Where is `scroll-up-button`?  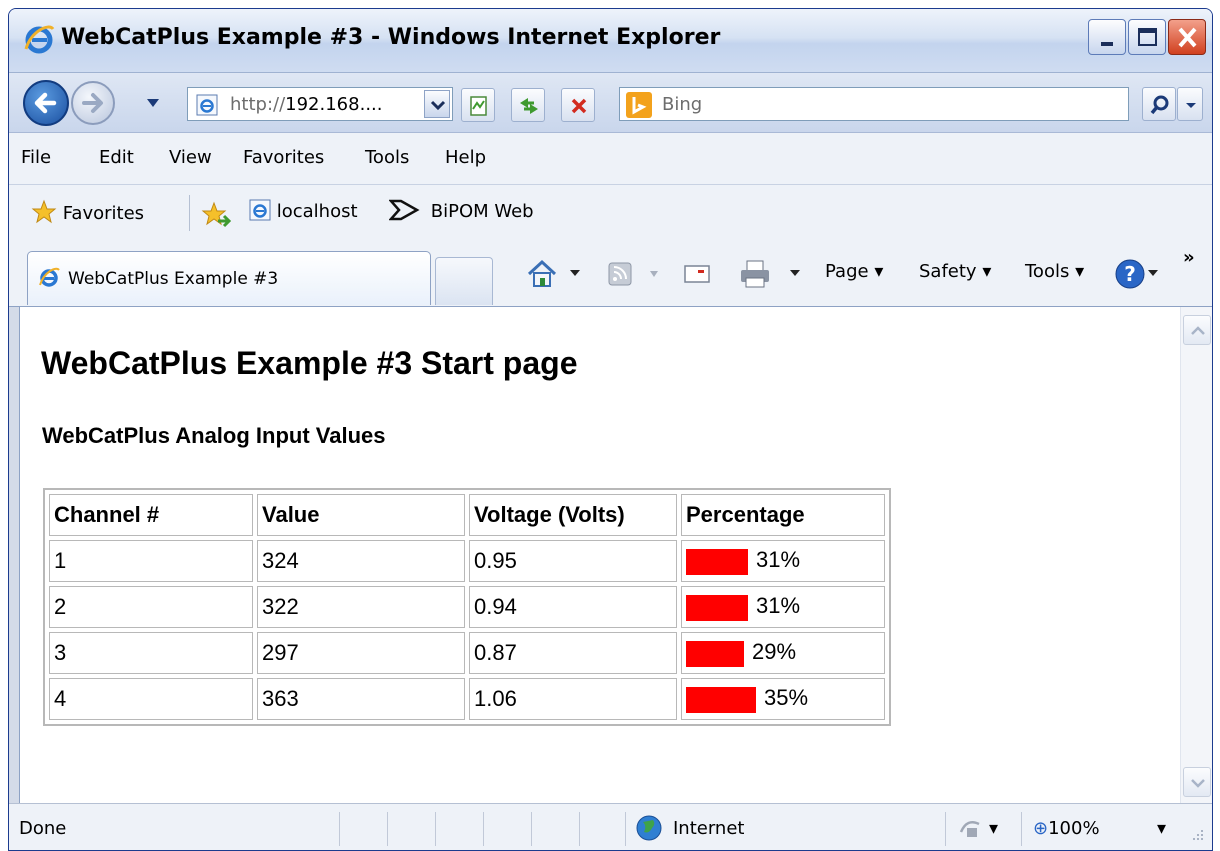 scroll-up-button is located at coordinates (1197, 330).